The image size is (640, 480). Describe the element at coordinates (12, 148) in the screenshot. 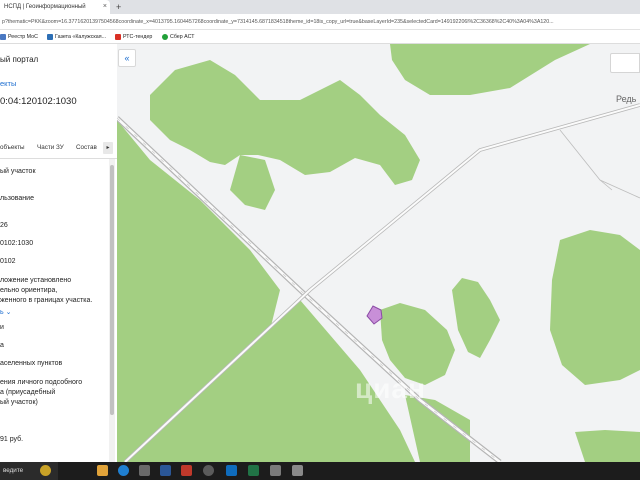

I see `tab-objects: объекты` at that location.